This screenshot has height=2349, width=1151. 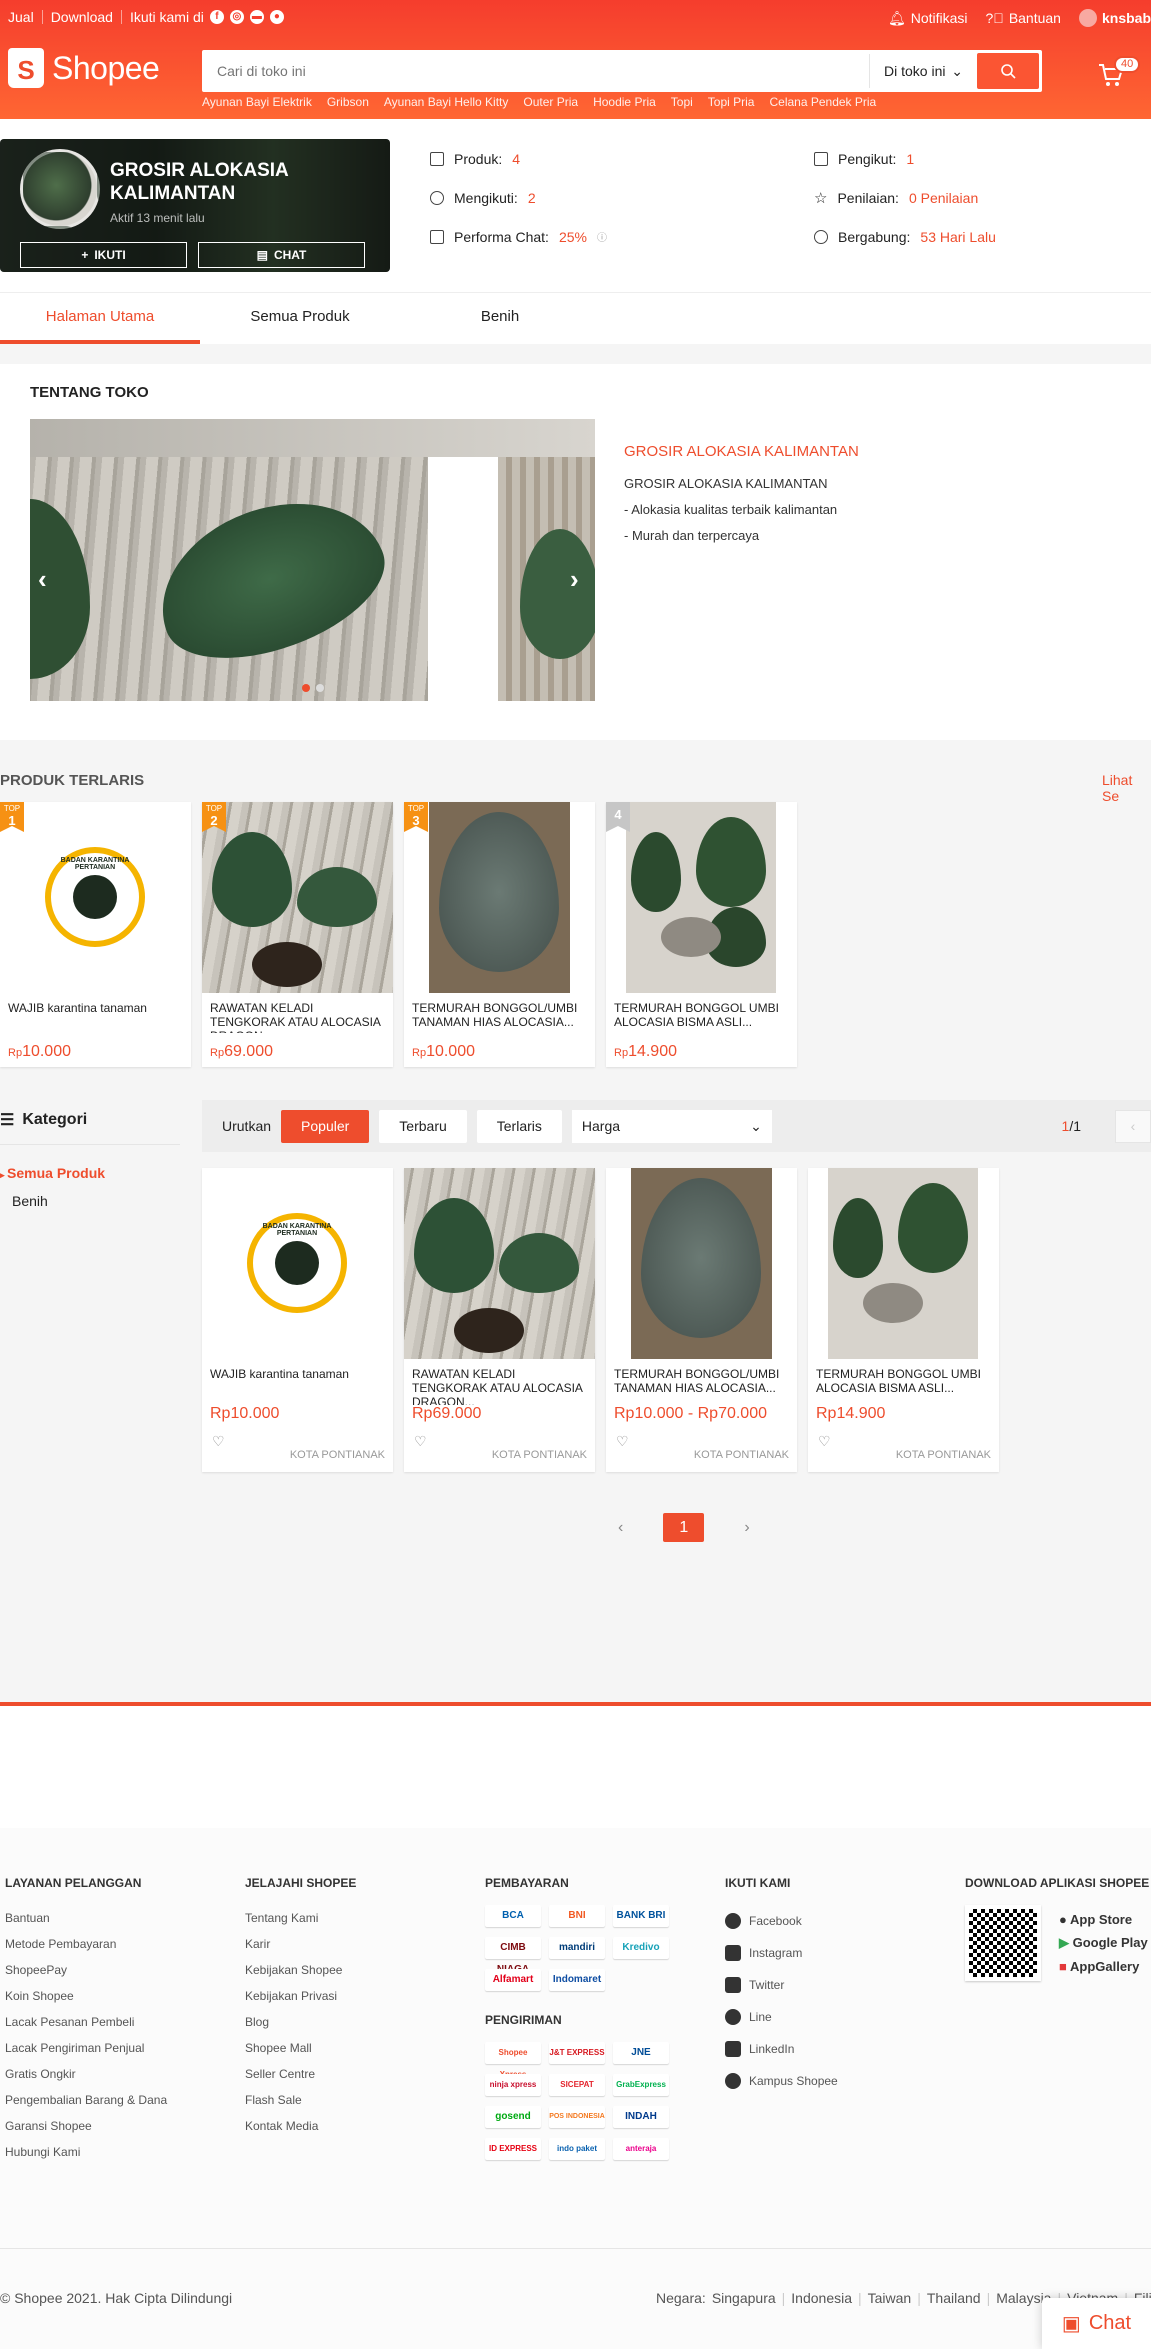 I want to click on help-link: ?⃝ Bantuan, so click(x=1023, y=18).